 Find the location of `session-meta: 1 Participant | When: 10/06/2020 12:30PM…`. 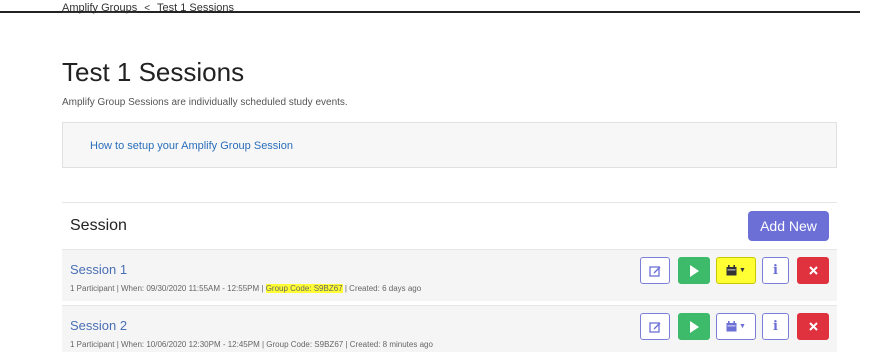

session-meta: 1 Participant | When: 10/06/2020 12:30PM… is located at coordinates (251, 344).